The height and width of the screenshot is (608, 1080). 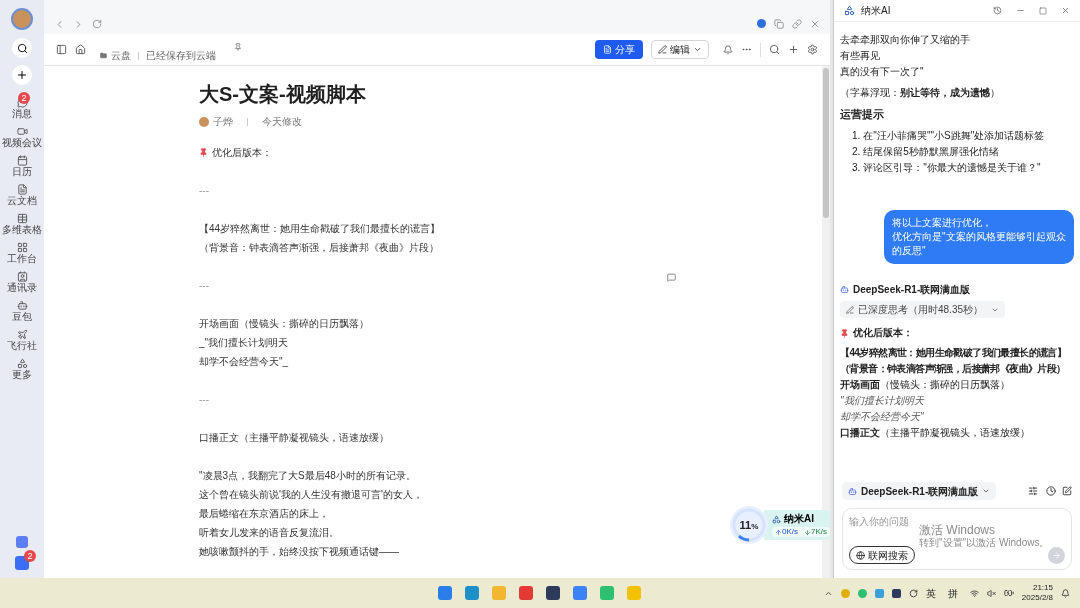 What do you see at coordinates (761, 23) in the screenshot?
I see `extension-icon` at bounding box center [761, 23].